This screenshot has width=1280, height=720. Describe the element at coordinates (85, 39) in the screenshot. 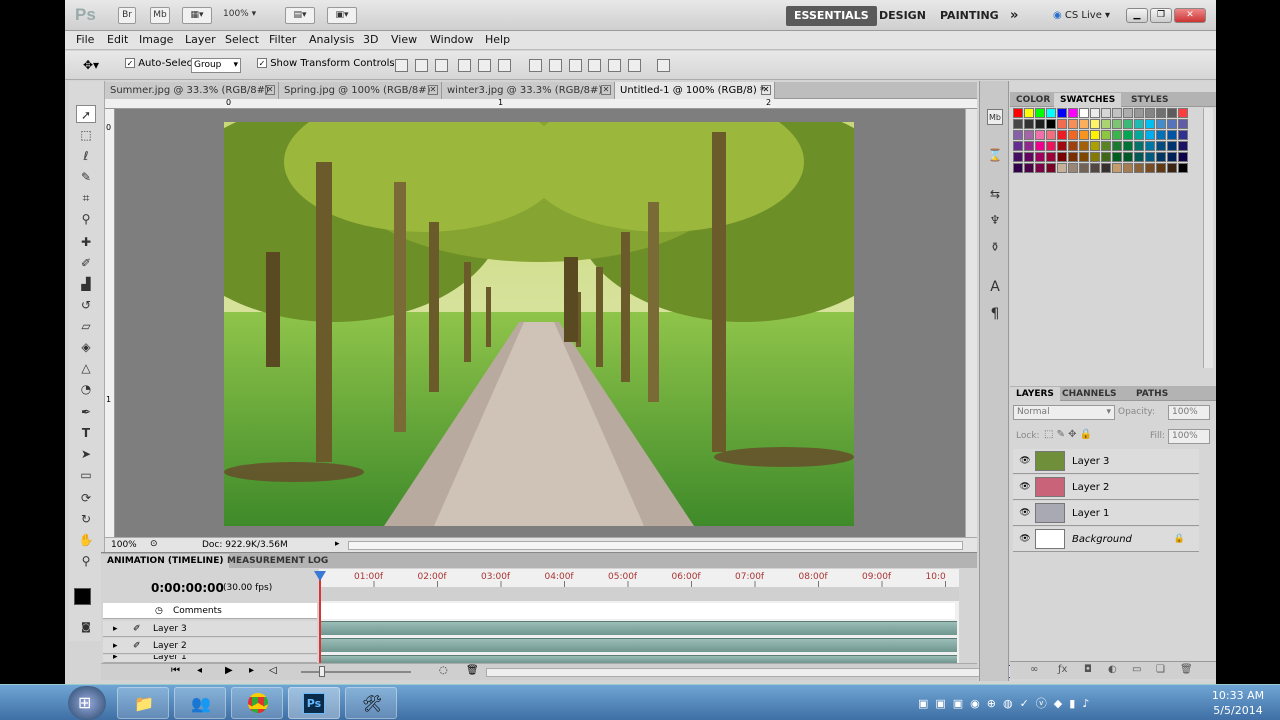

I see `menu-file: File` at that location.